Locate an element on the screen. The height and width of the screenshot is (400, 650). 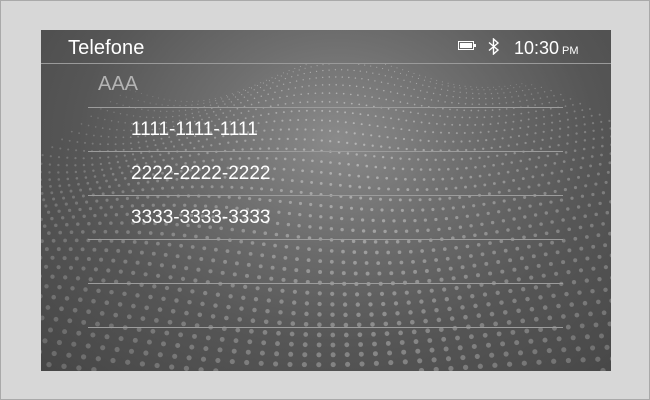
clock-ampm: PM is located at coordinates (570, 51).